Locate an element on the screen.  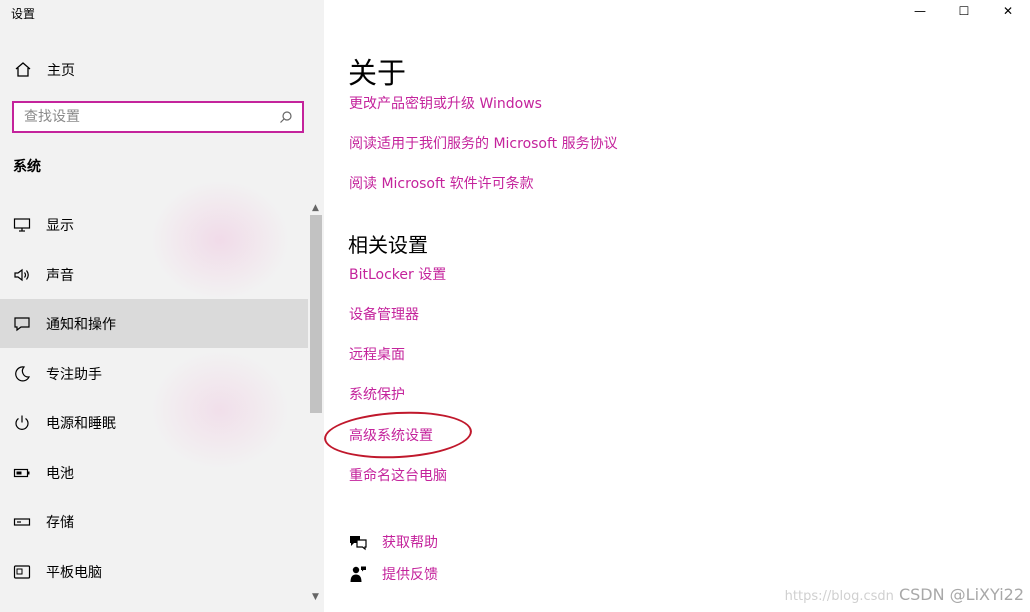
home-icon is located at coordinates (23, 69).